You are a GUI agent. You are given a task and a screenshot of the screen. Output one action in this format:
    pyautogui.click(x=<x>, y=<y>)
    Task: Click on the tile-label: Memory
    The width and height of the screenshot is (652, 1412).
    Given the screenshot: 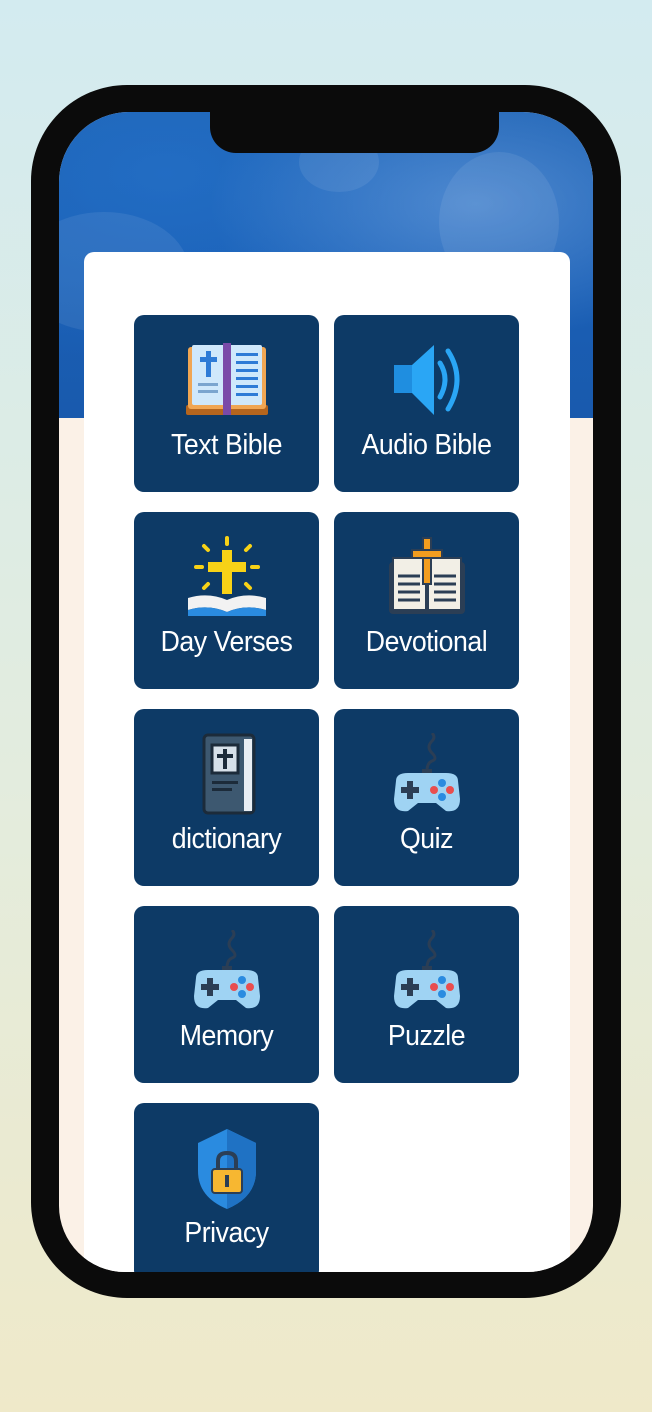 What is the action you would take?
    pyautogui.click(x=226, y=1036)
    